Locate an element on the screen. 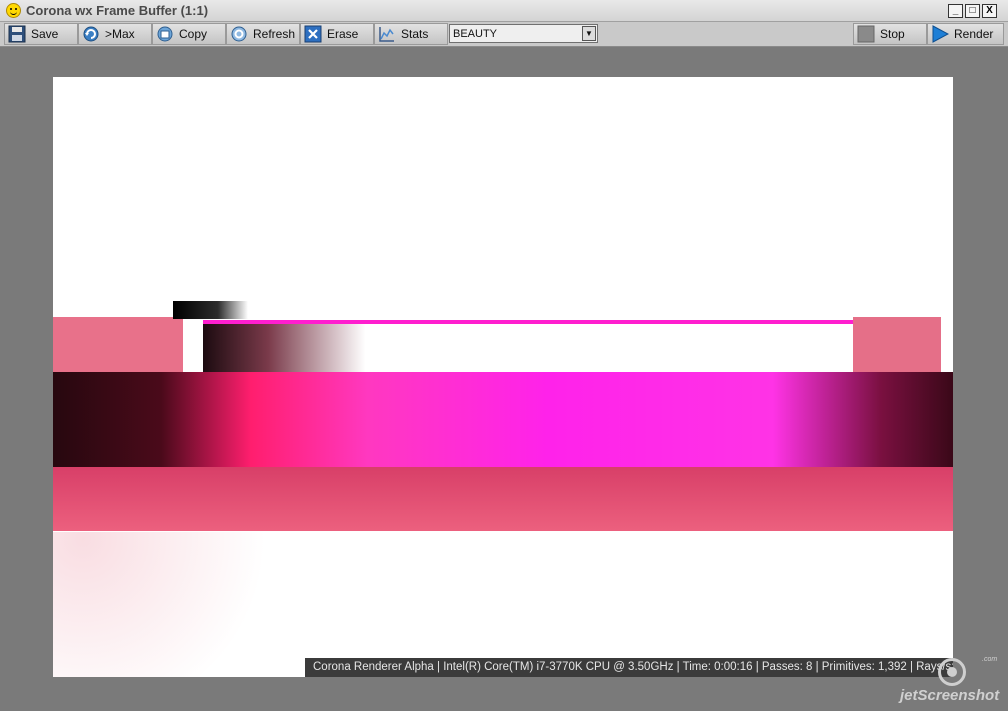 This screenshot has height=711, width=1008. refresh-label: Refresh is located at coordinates (274, 34).